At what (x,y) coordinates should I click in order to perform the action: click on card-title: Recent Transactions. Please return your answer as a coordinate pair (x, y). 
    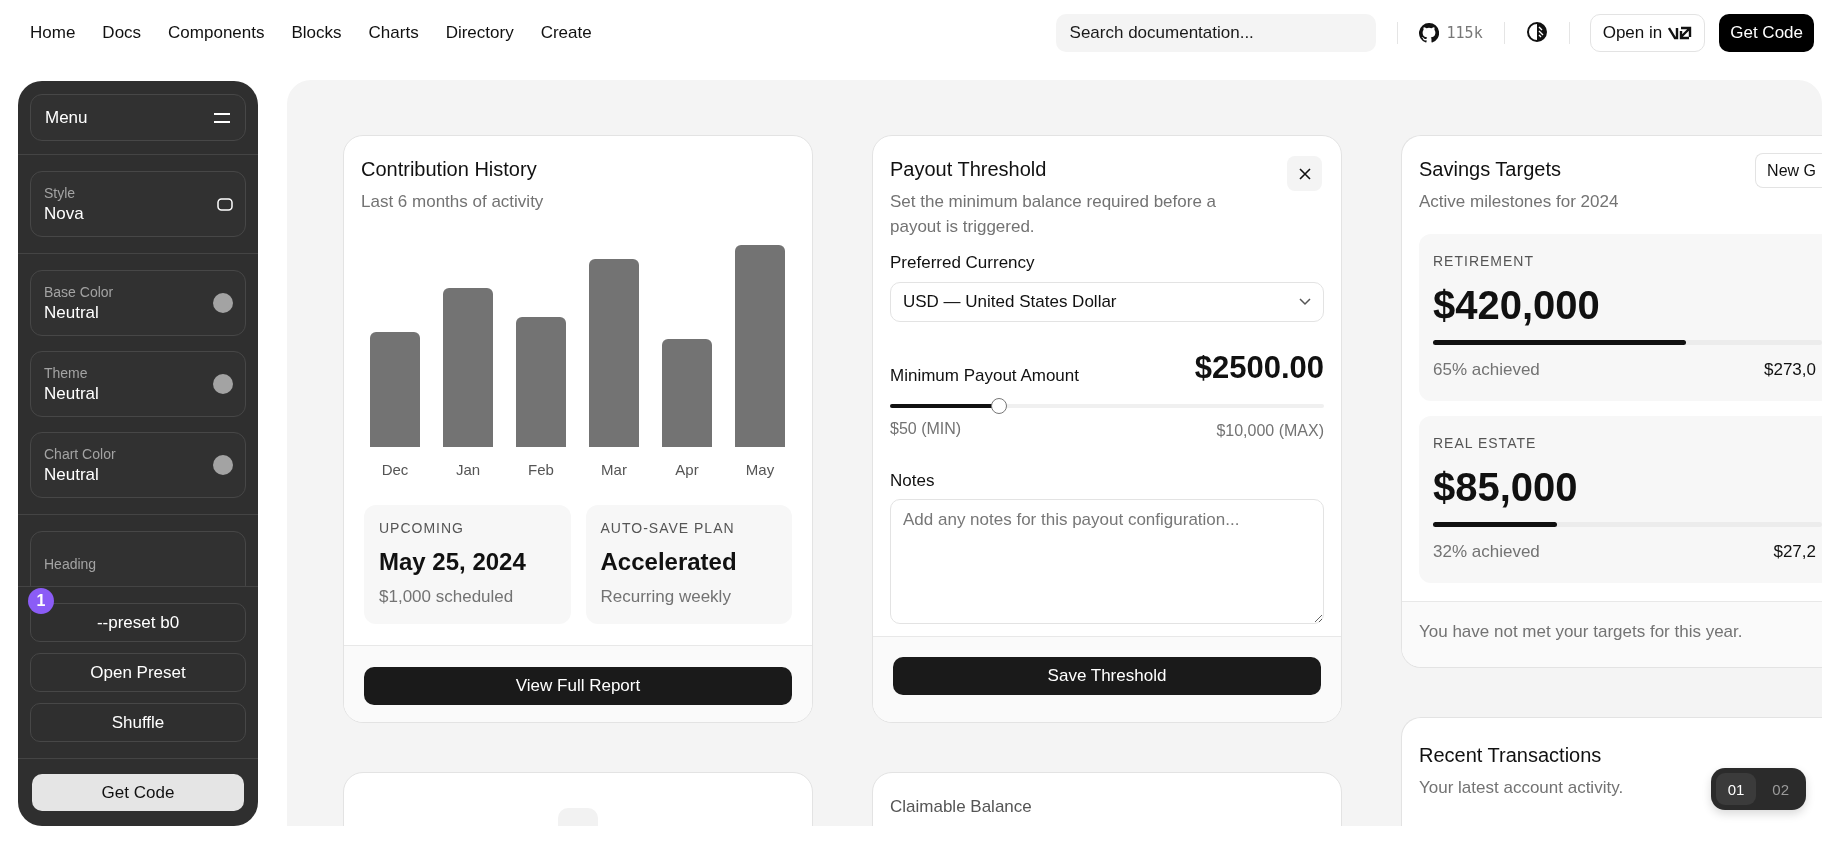
    Looking at the image, I should click on (1510, 755).